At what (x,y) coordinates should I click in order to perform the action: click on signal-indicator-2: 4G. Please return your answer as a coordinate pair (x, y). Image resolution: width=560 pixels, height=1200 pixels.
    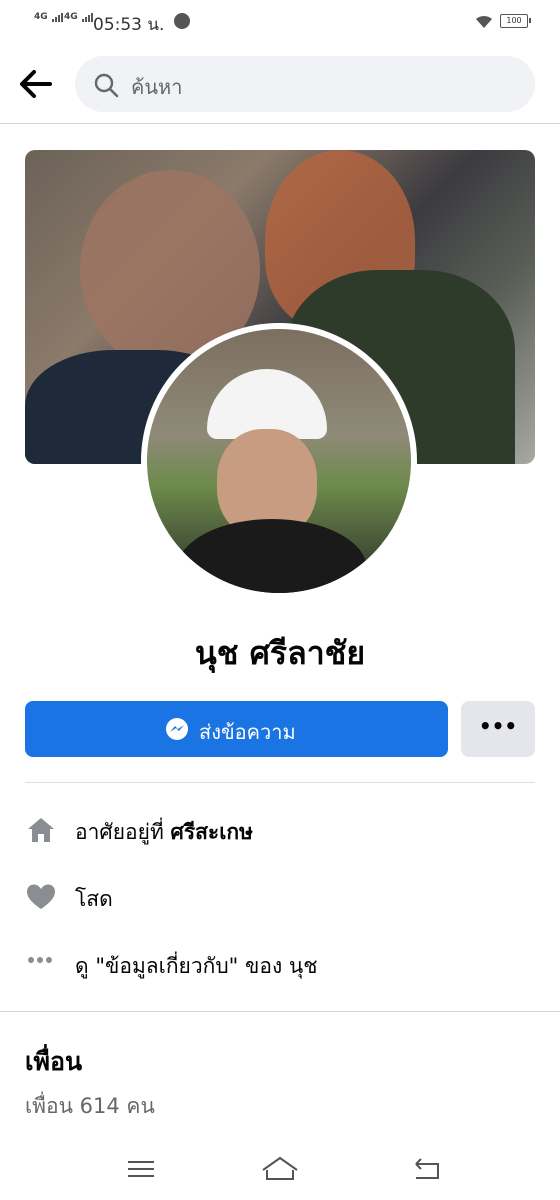
    Looking at the image, I should click on (79, 17).